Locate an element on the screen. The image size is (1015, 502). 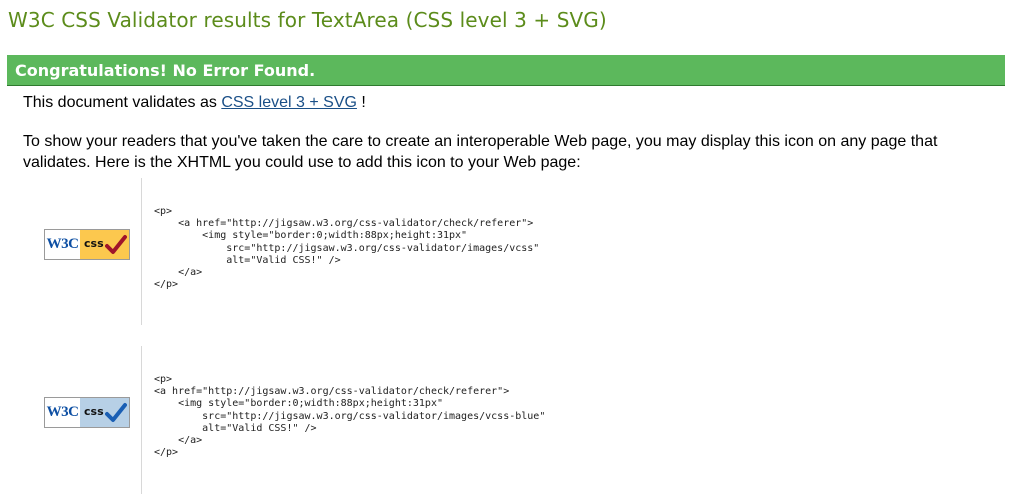
congratulations-text: Congratulations! No Error Found. is located at coordinates (165, 70).